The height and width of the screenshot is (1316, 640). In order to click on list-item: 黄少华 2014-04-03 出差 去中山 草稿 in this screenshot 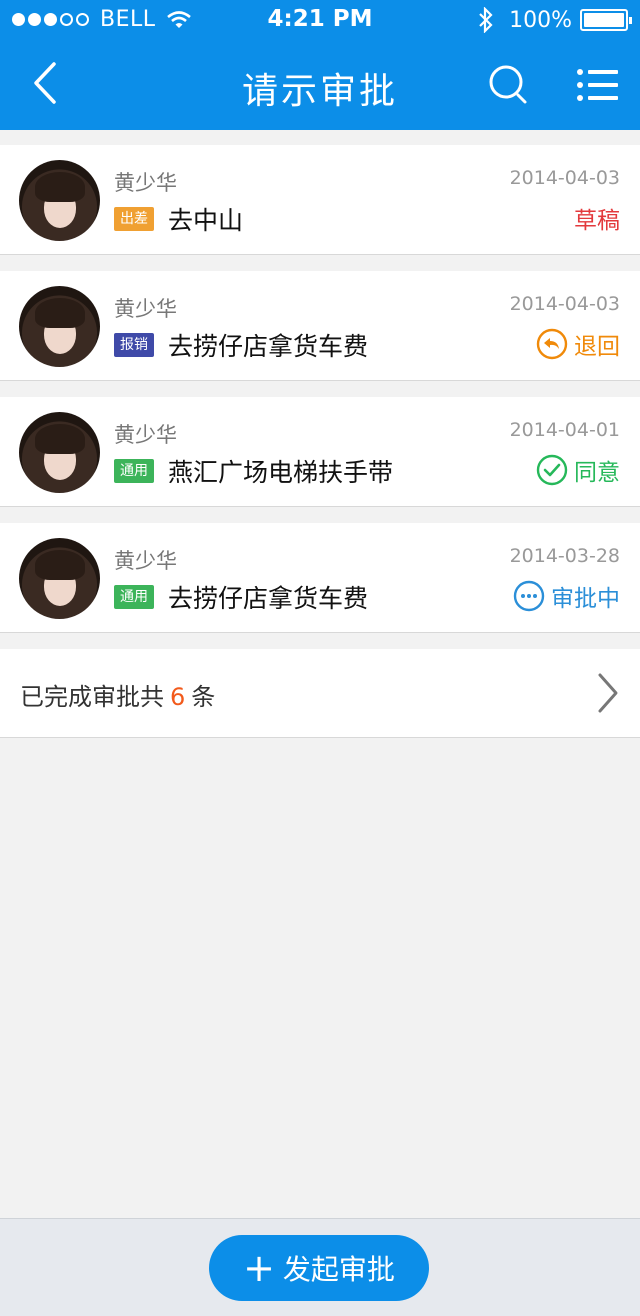, I will do `click(320, 200)`.